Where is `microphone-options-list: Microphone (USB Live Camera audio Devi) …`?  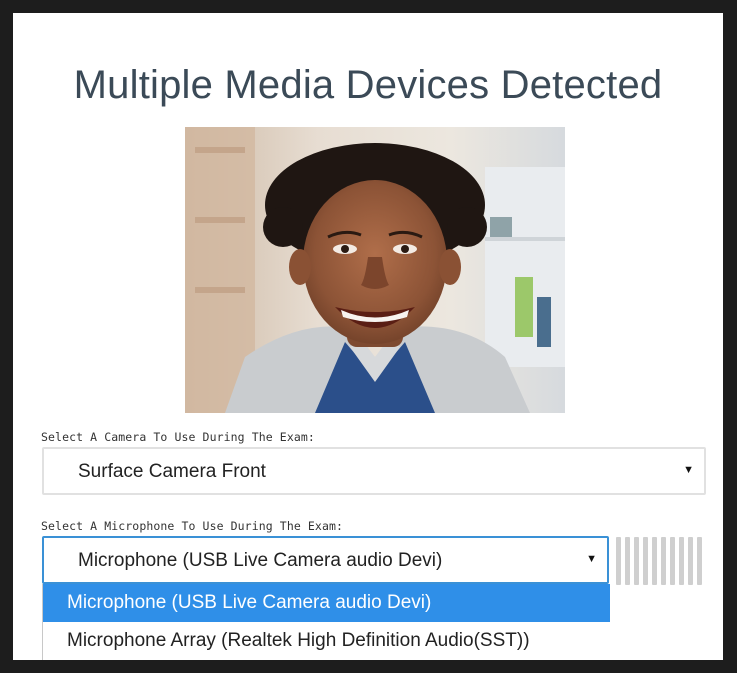
microphone-options-list: Microphone (USB Live Camera audio Devi) … is located at coordinates (326, 622).